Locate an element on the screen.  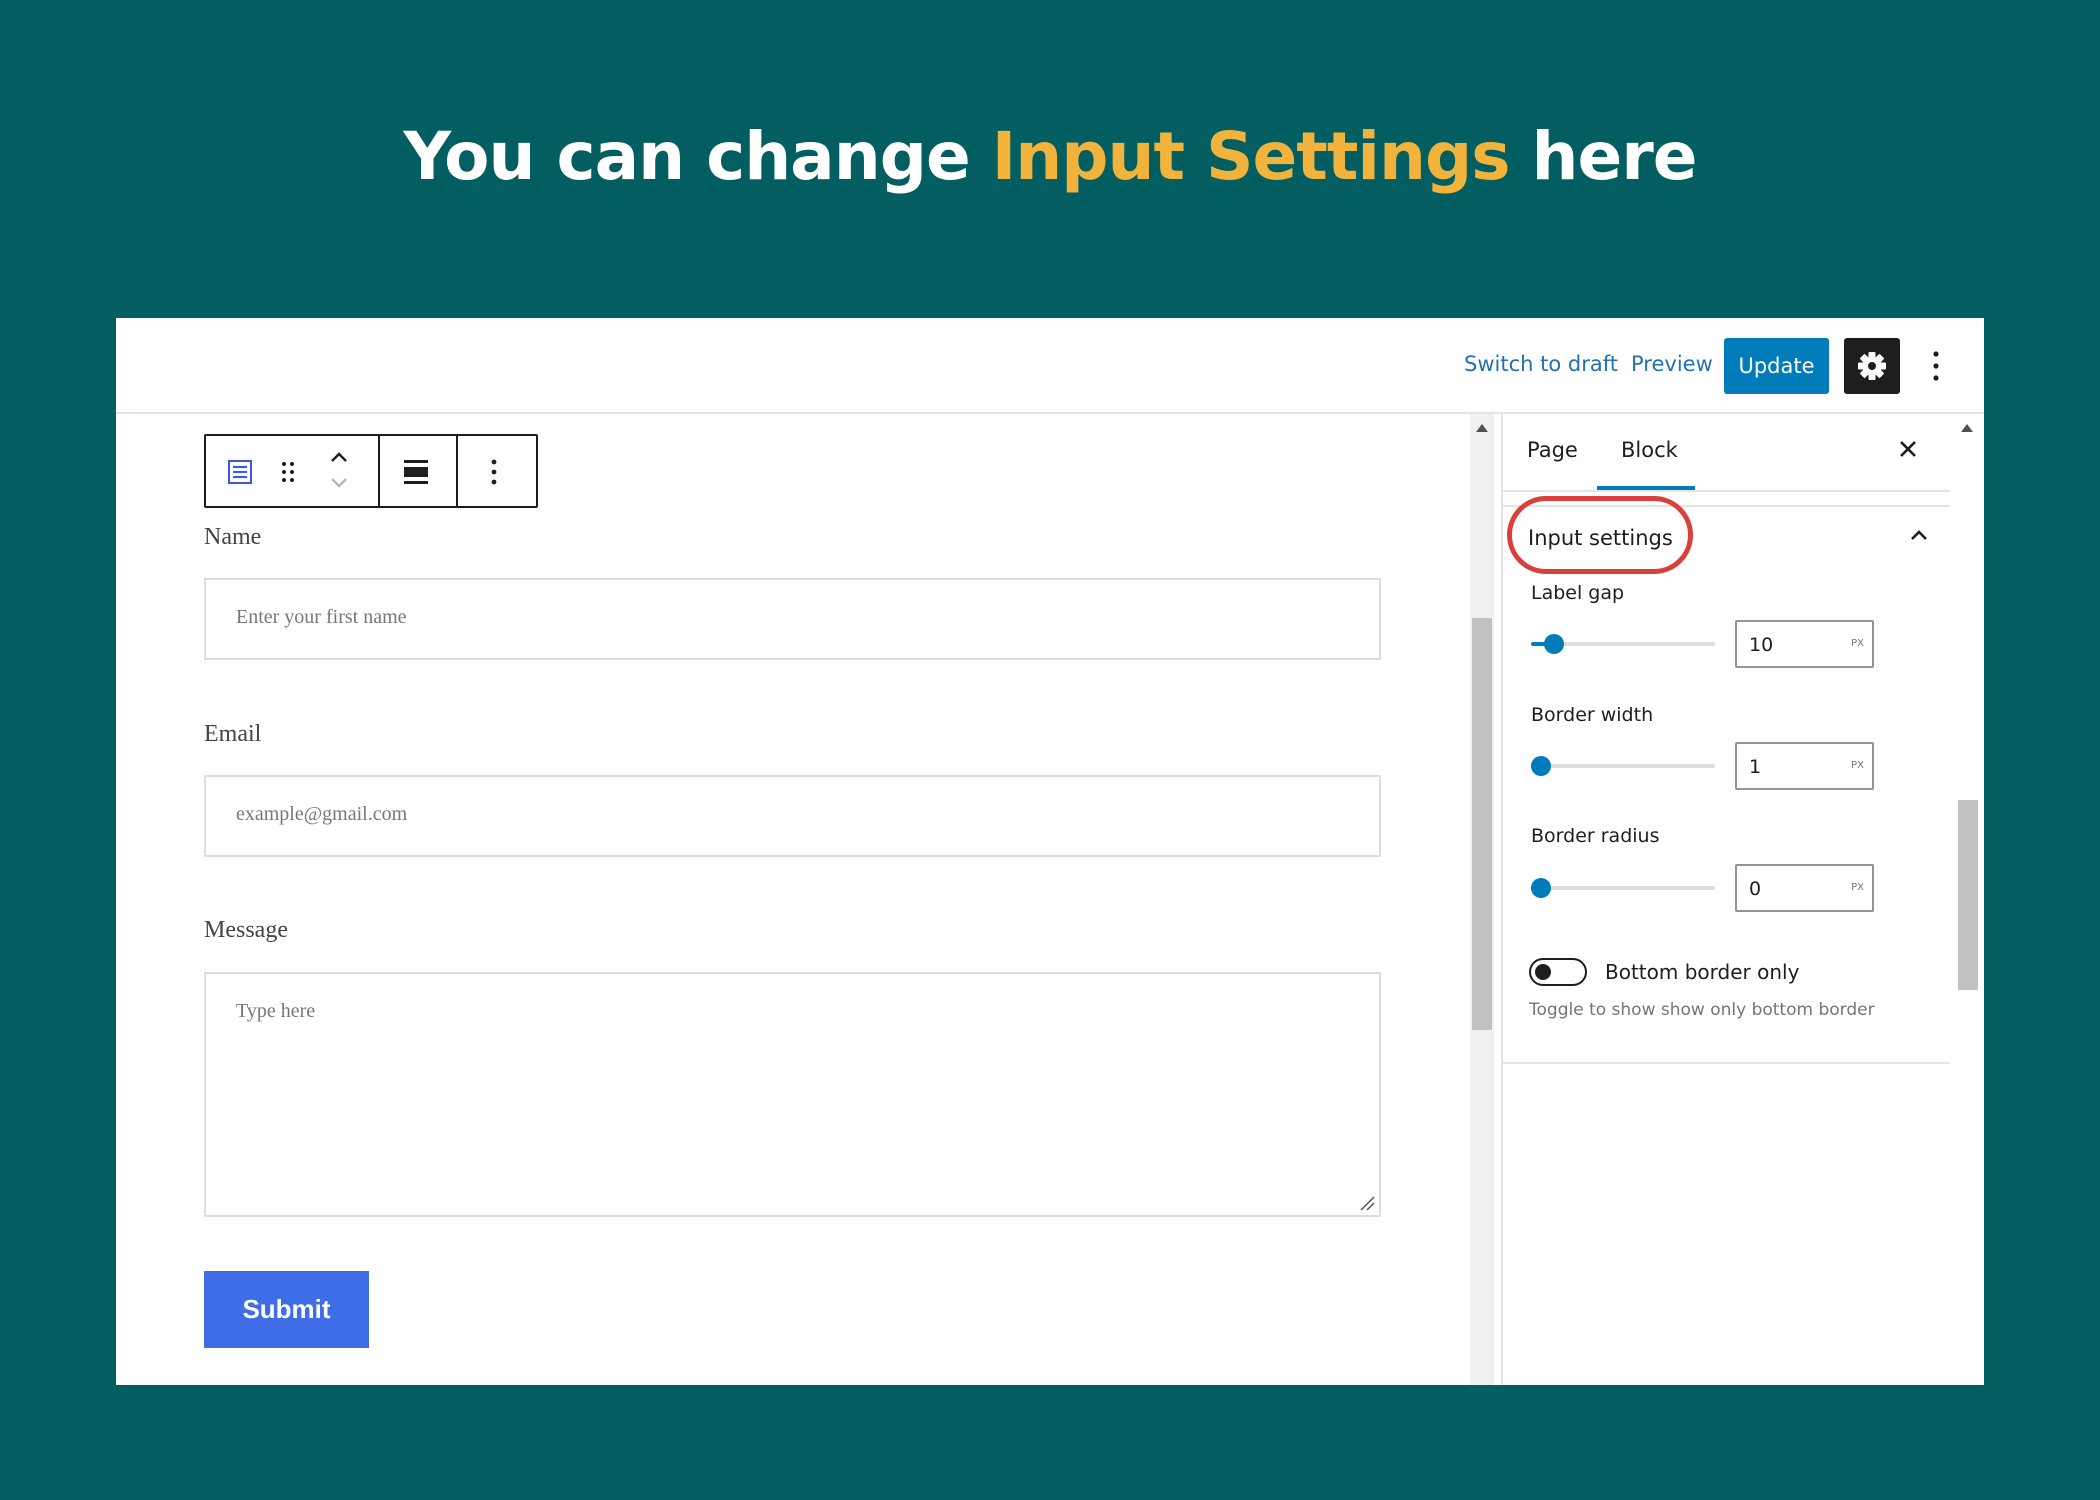
label-gap-input: 10 PX is located at coordinates (1804, 644).